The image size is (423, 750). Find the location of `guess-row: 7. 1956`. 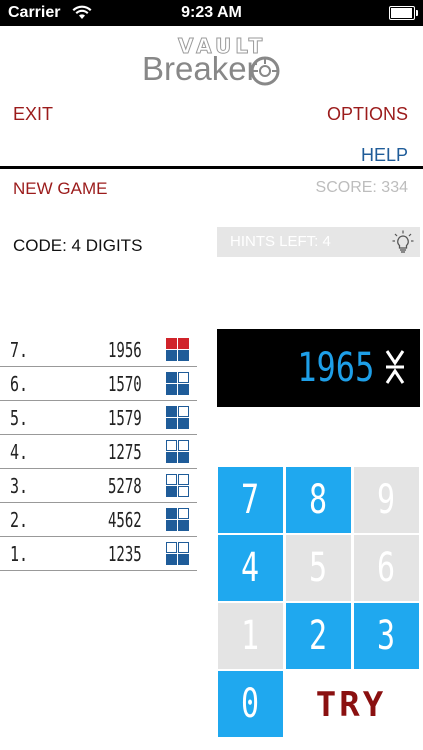

guess-row: 7. 1956 is located at coordinates (98, 350).